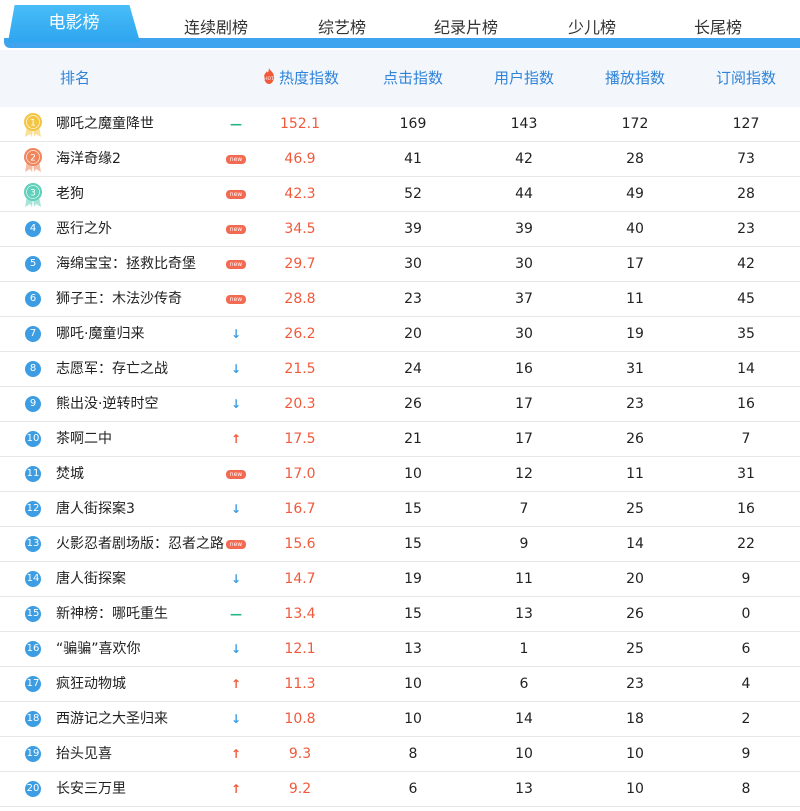 The image size is (800, 811). What do you see at coordinates (141, 369) in the screenshot?
I see `title-name: 志愿军：存亡之战` at bounding box center [141, 369].